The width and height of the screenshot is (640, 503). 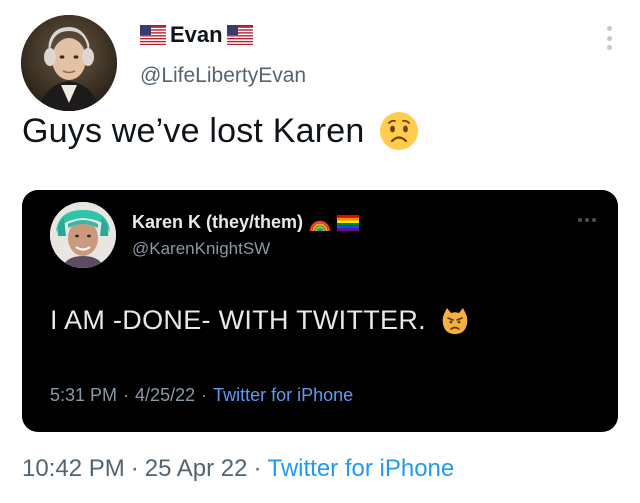 I want to click on quoted-tweet-time: 5:31 PM, so click(x=83, y=395).